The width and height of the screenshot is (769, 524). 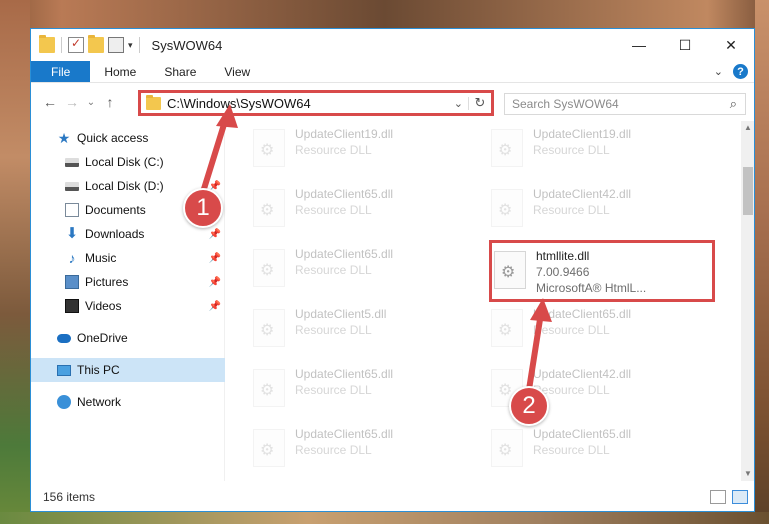 I want to click on callout-badge-2: 2, so click(x=529, y=406).